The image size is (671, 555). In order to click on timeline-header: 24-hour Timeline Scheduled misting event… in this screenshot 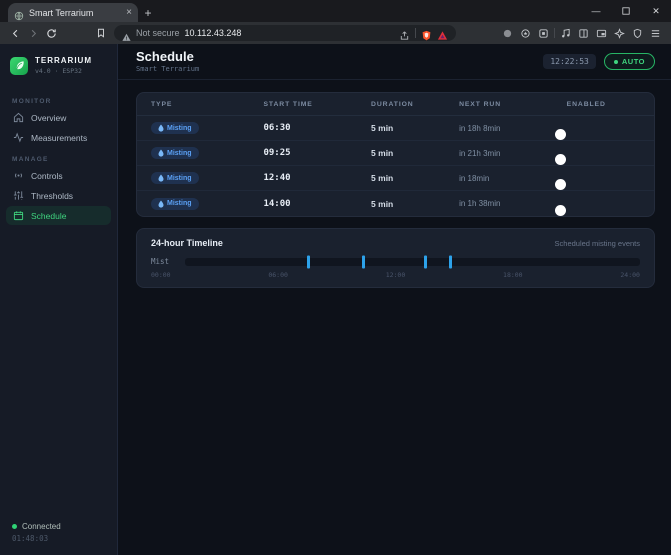, I will do `click(395, 243)`.